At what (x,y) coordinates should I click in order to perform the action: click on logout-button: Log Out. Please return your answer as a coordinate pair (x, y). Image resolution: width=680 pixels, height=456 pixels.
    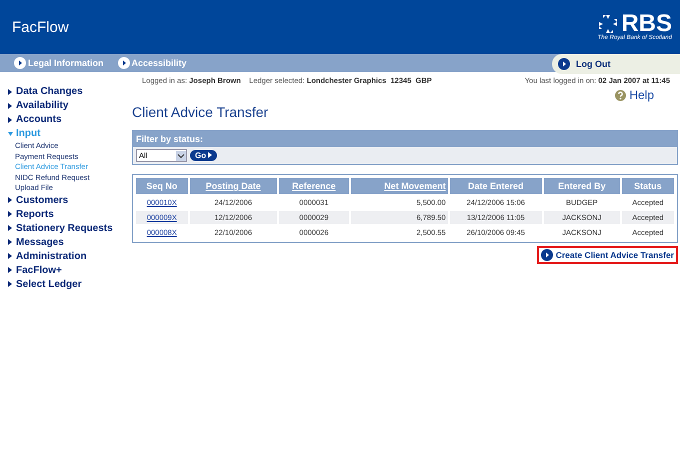
    Looking at the image, I should click on (616, 64).